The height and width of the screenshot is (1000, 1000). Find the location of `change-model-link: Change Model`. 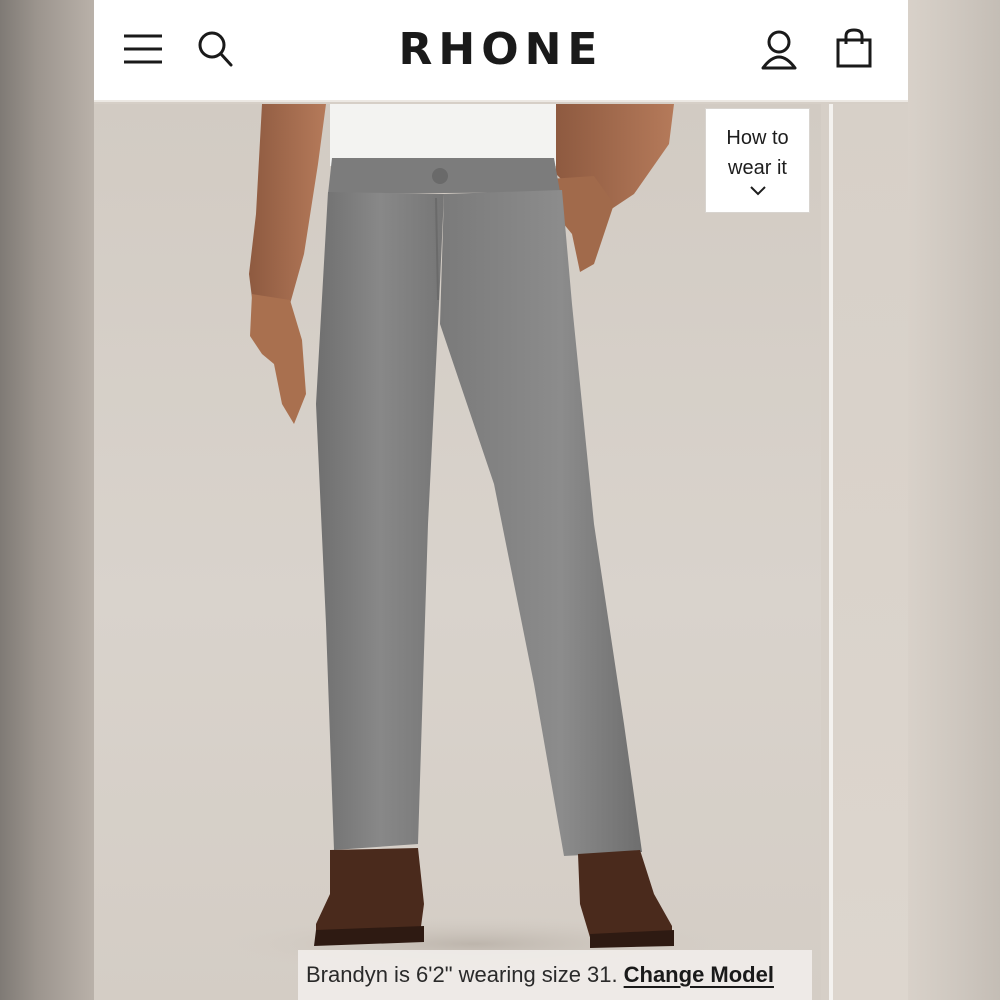

change-model-link: Change Model is located at coordinates (699, 974).